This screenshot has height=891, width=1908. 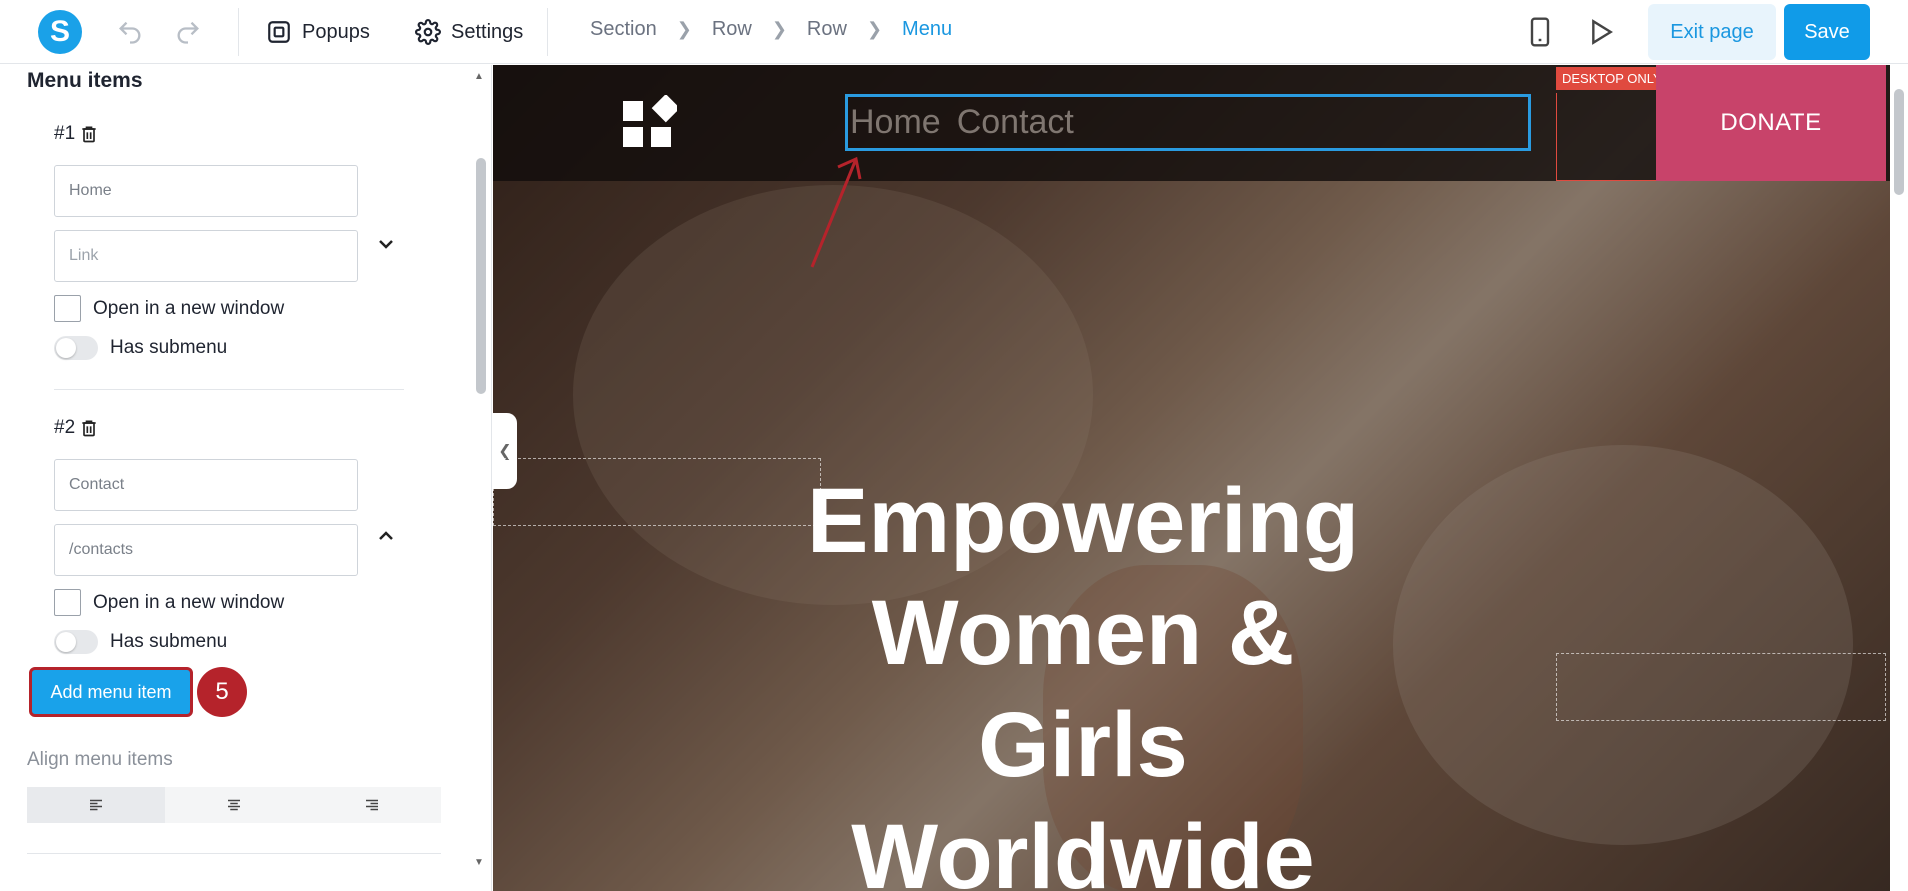 I want to click on add-menu-item-button: Add menu item, so click(x=111, y=692).